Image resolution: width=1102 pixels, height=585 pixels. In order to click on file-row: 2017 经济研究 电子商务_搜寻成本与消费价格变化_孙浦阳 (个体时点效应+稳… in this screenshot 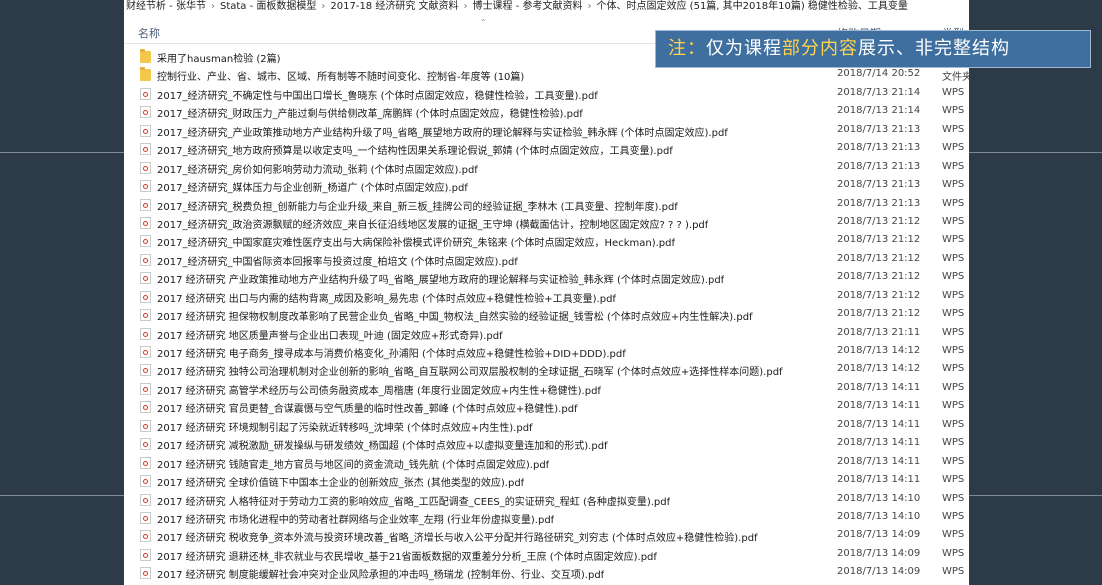, I will do `click(546, 352)`.